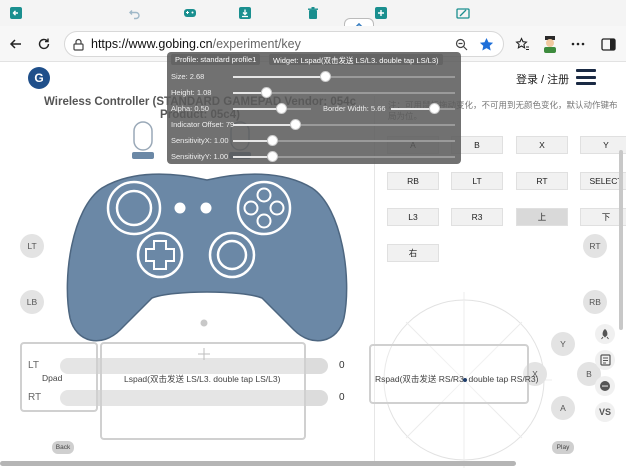 The width and height of the screenshot is (626, 470). I want to click on zoom-icon, so click(461, 44).